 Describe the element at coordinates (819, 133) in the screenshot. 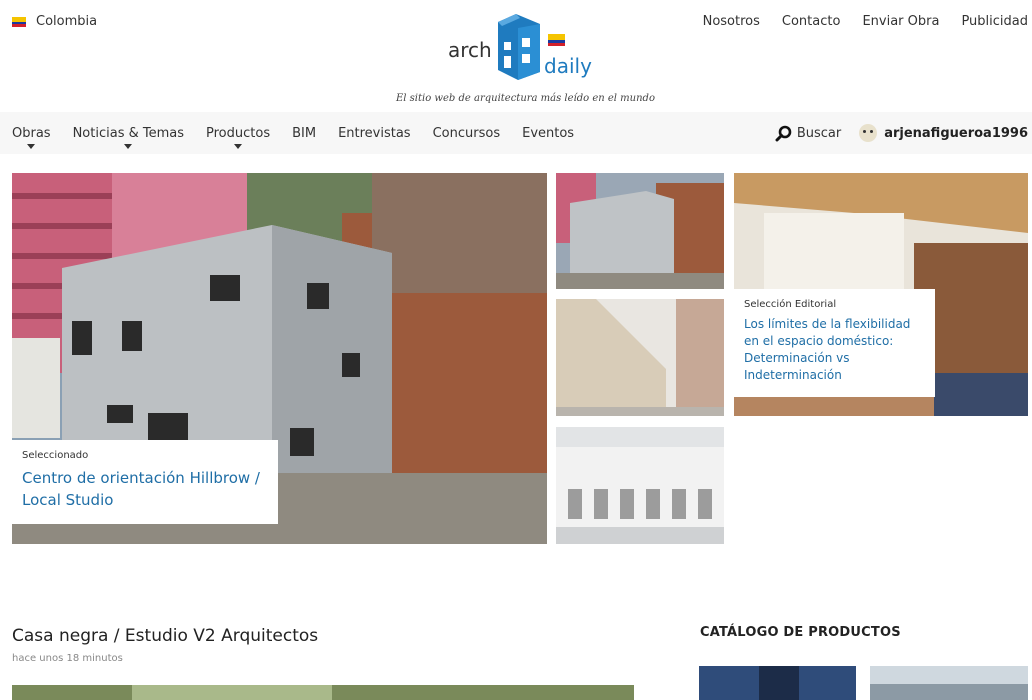

I see `search-label: Buscar` at that location.